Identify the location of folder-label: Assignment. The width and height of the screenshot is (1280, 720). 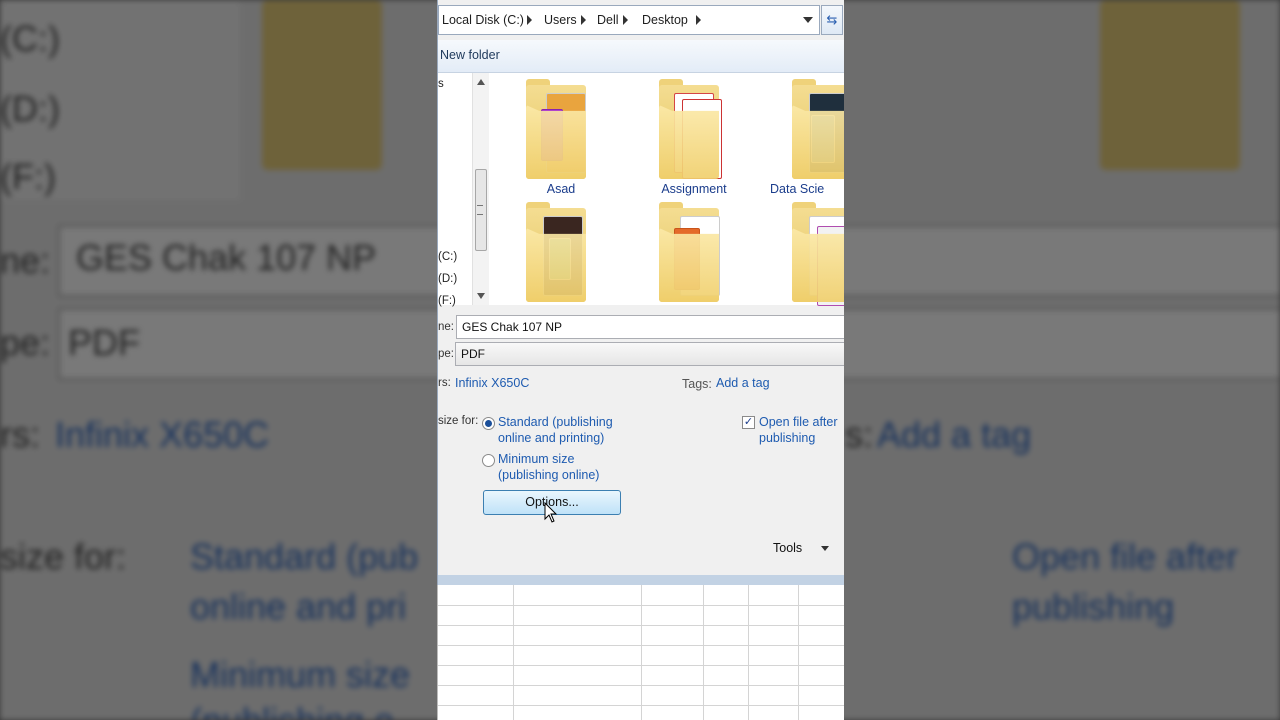
(694, 189).